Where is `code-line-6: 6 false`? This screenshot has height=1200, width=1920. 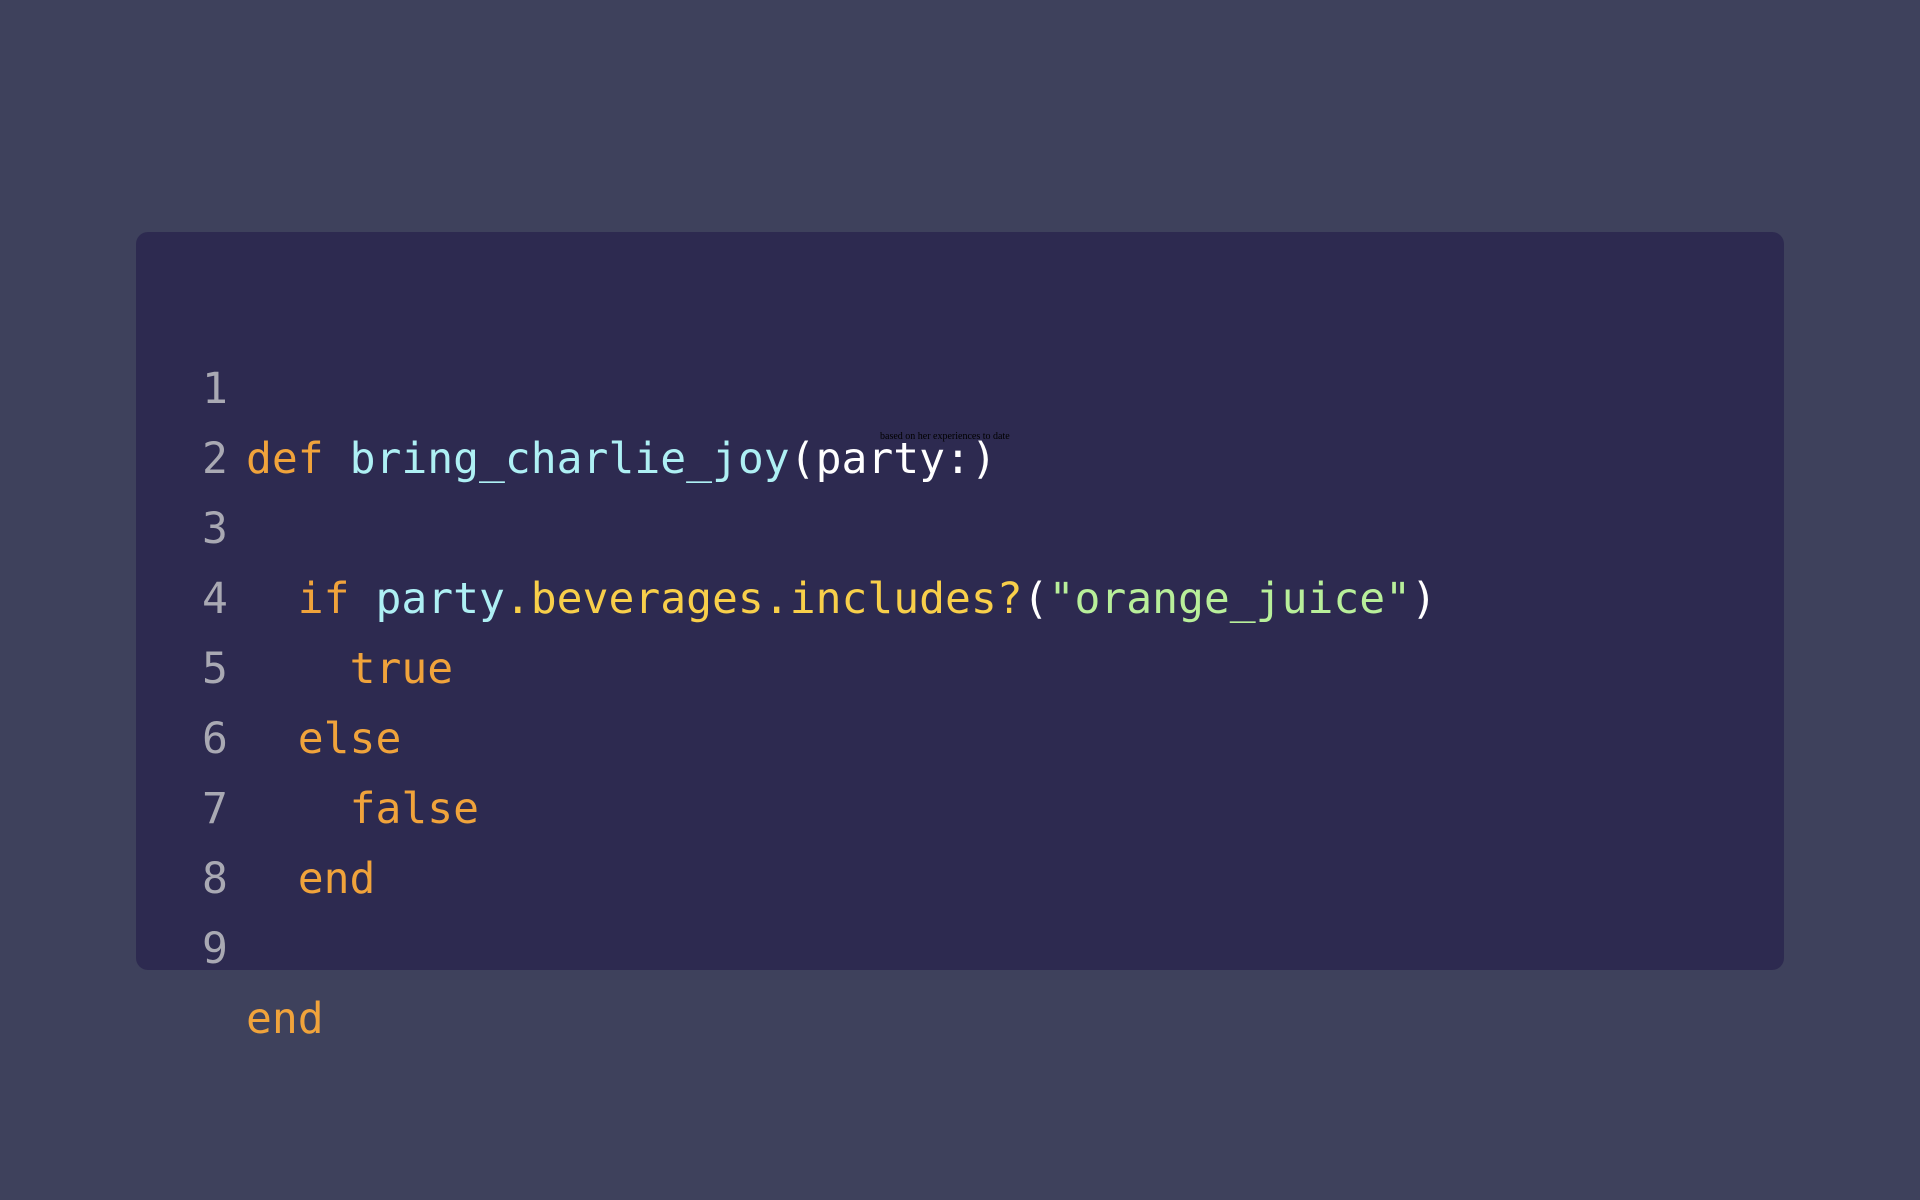 code-line-6: 6 false is located at coordinates (239, 734).